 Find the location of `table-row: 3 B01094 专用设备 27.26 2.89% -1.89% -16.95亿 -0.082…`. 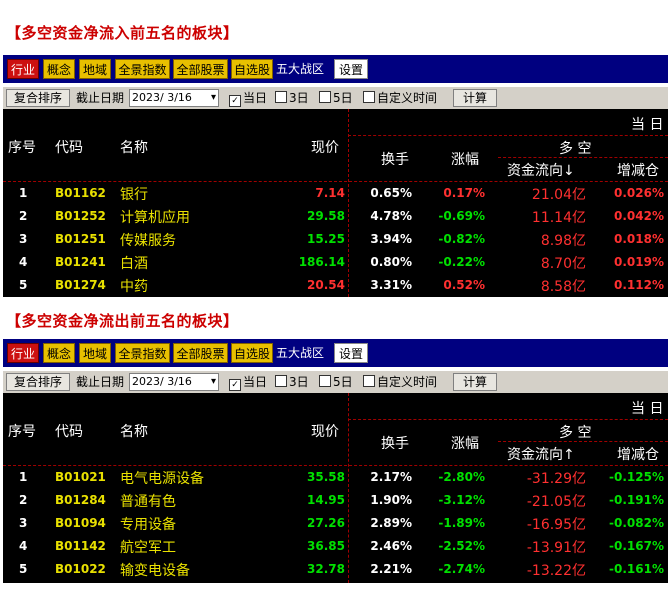

table-row: 3 B01094 专用设备 27.26 2.89% -1.89% -16.95亿 -0.082… is located at coordinates (335, 524).